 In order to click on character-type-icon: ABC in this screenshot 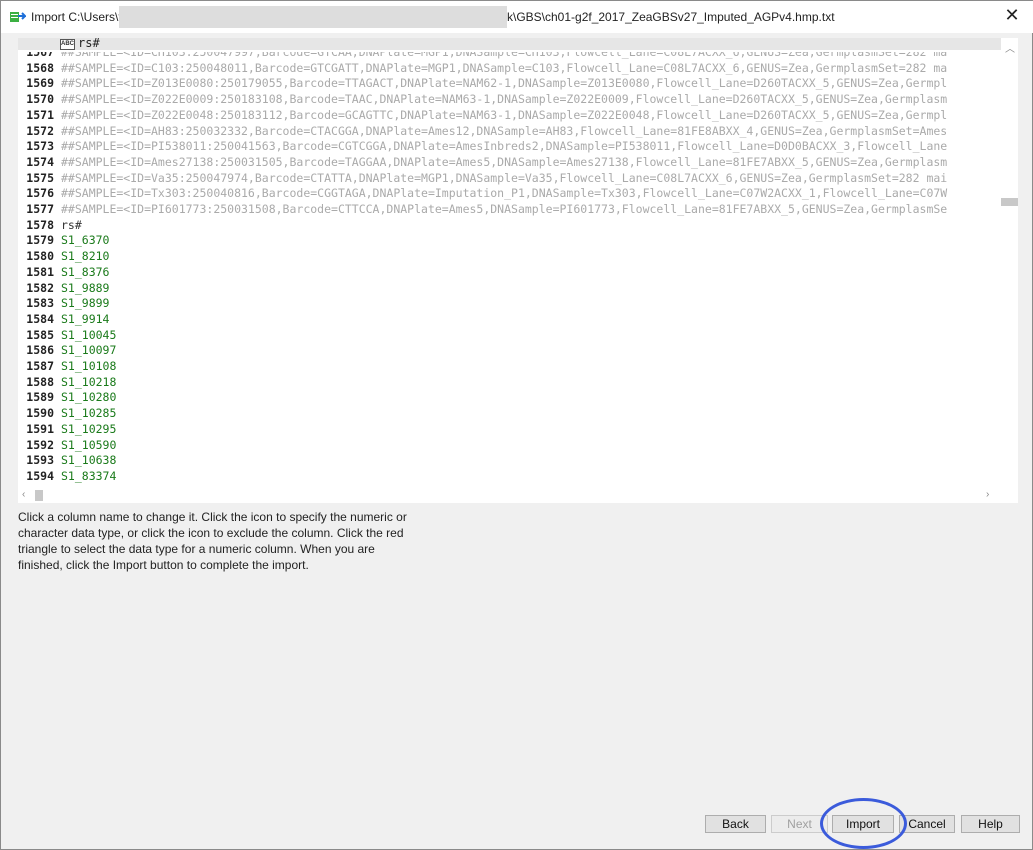, I will do `click(67, 44)`.